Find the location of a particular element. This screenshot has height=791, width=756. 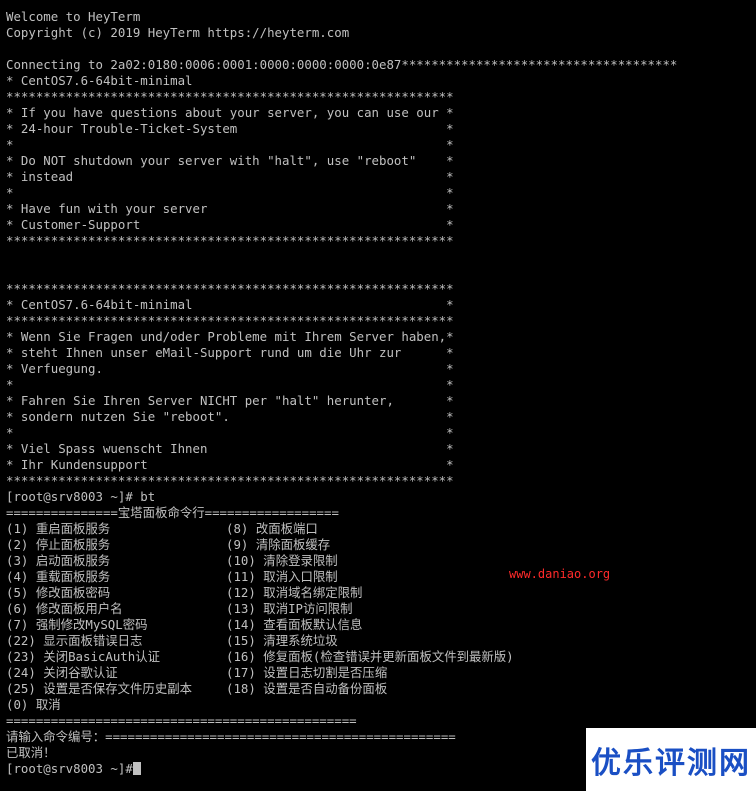

menu-option: (9) 清除面板缓存 is located at coordinates (278, 544).